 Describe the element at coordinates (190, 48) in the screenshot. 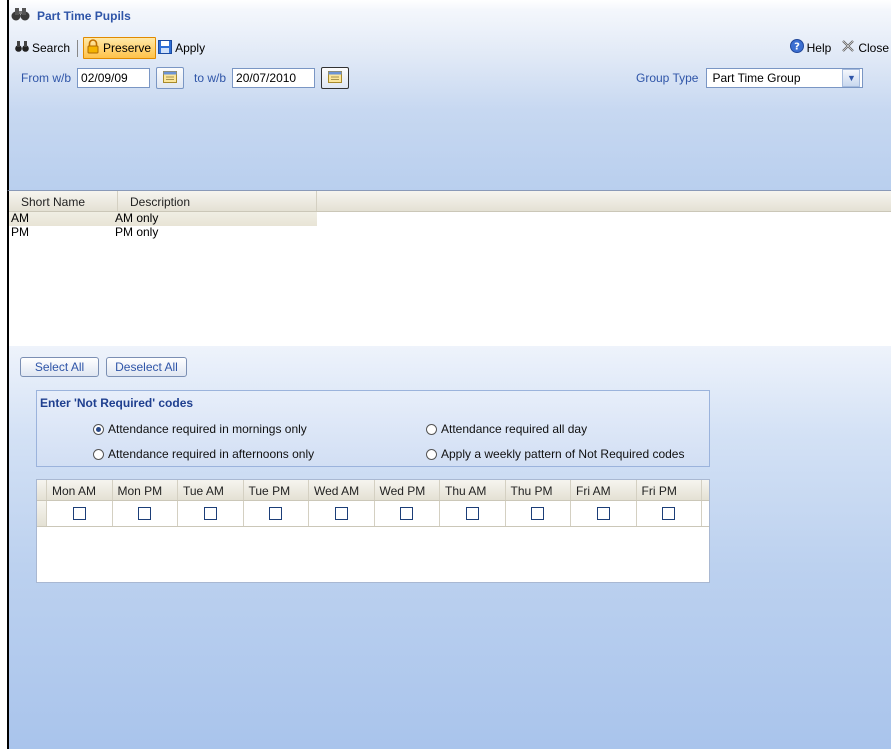

I see `apply-button-label: Apply` at that location.